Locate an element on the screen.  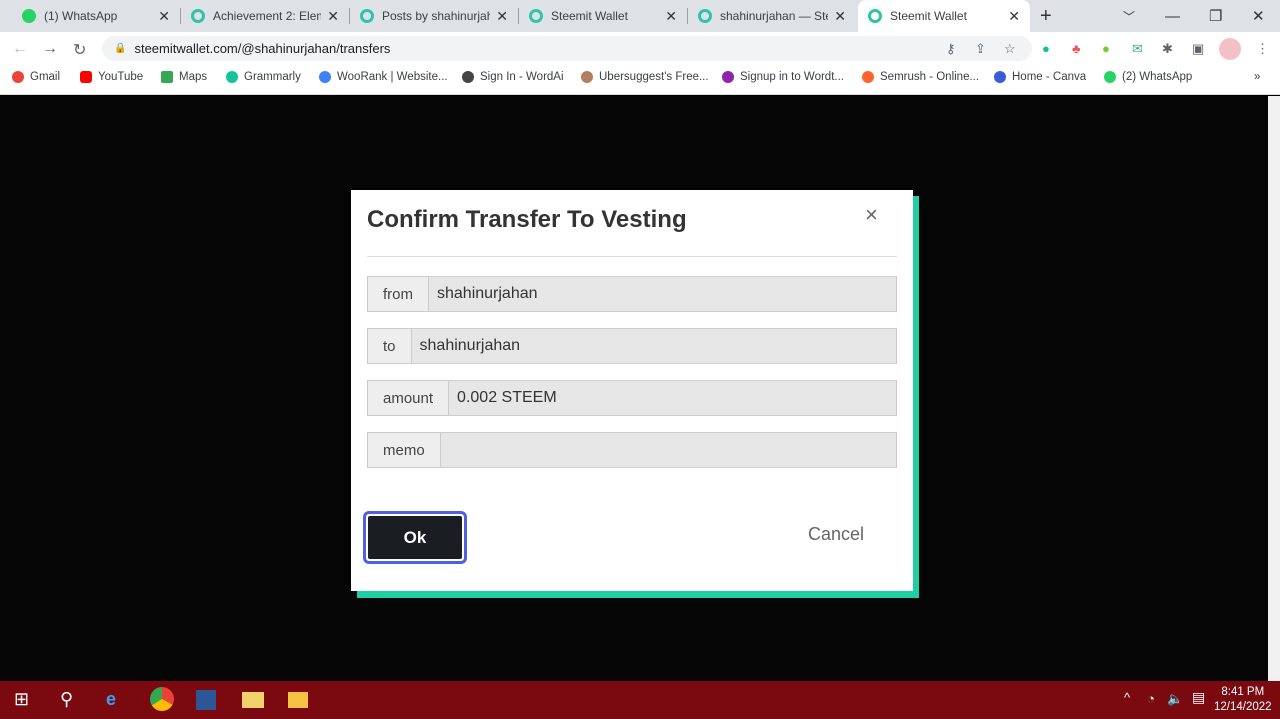
memo-field: memo is located at coordinates (632, 450).